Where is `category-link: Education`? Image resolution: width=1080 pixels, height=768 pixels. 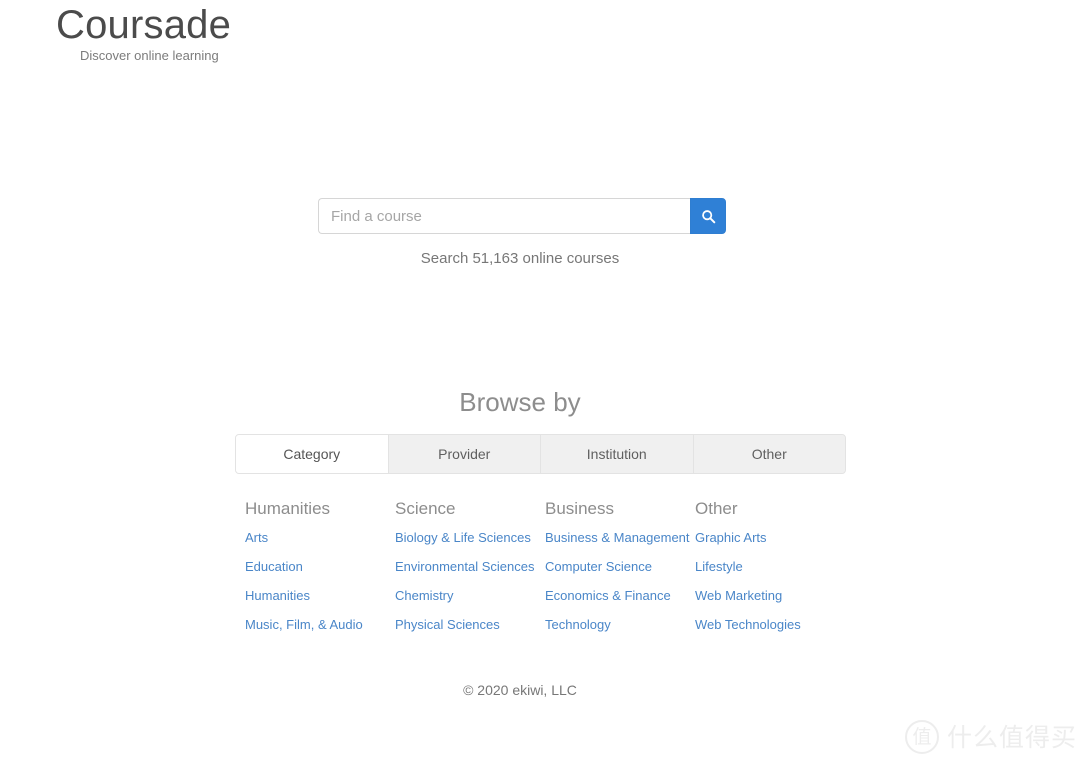
category-link: Education is located at coordinates (320, 567).